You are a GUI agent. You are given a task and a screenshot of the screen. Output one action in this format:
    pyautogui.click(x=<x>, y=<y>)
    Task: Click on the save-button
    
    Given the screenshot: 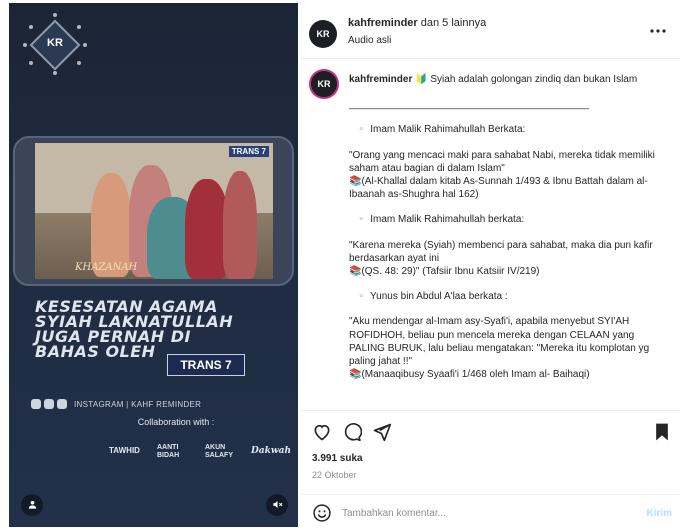 What is the action you would take?
    pyautogui.click(x=662, y=432)
    